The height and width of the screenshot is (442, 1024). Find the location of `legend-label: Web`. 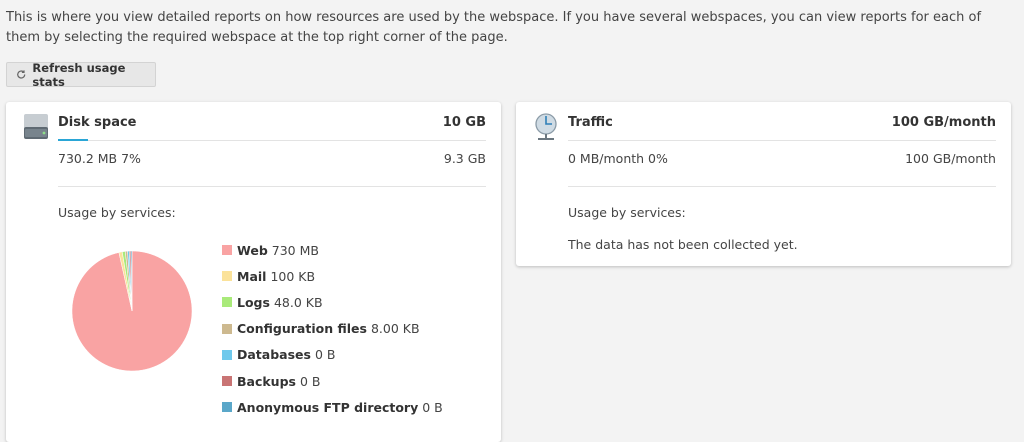

legend-label: Web is located at coordinates (252, 250).